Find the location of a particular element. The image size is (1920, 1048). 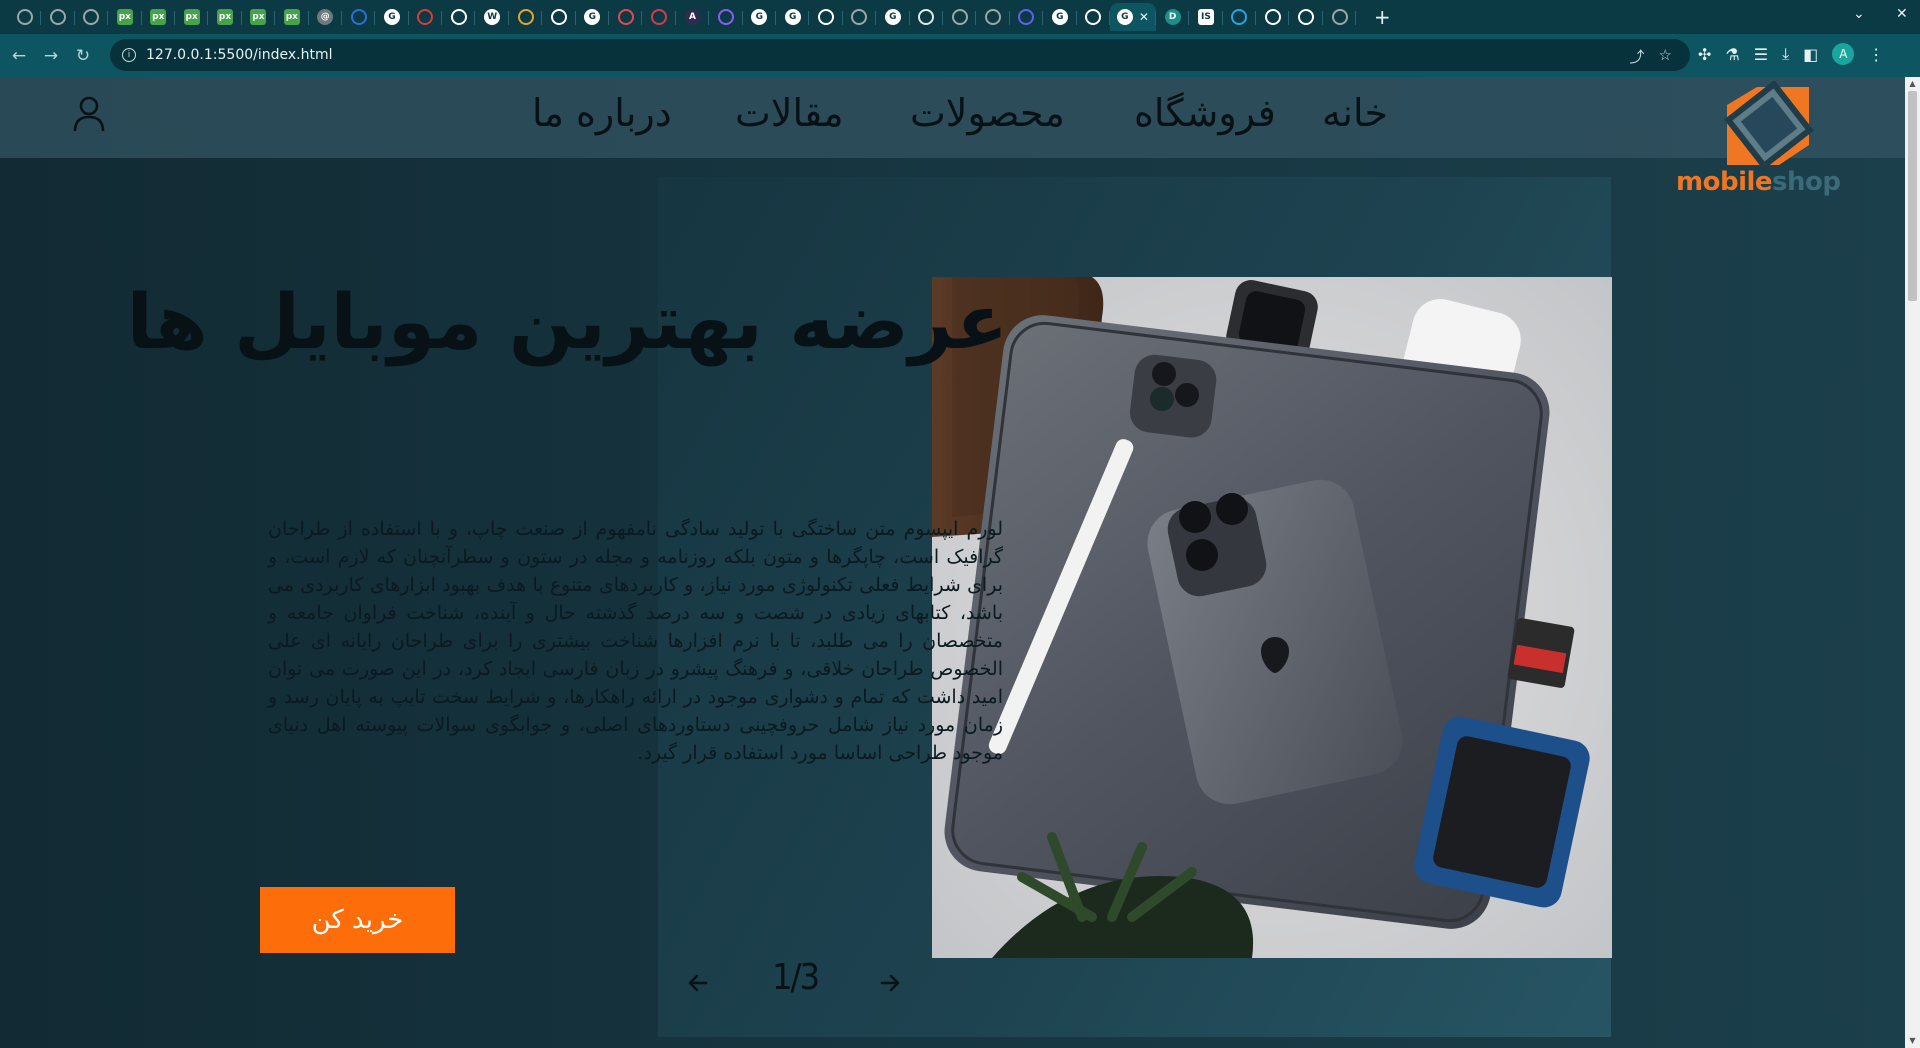

nav-home: خانه is located at coordinates (1355, 113).